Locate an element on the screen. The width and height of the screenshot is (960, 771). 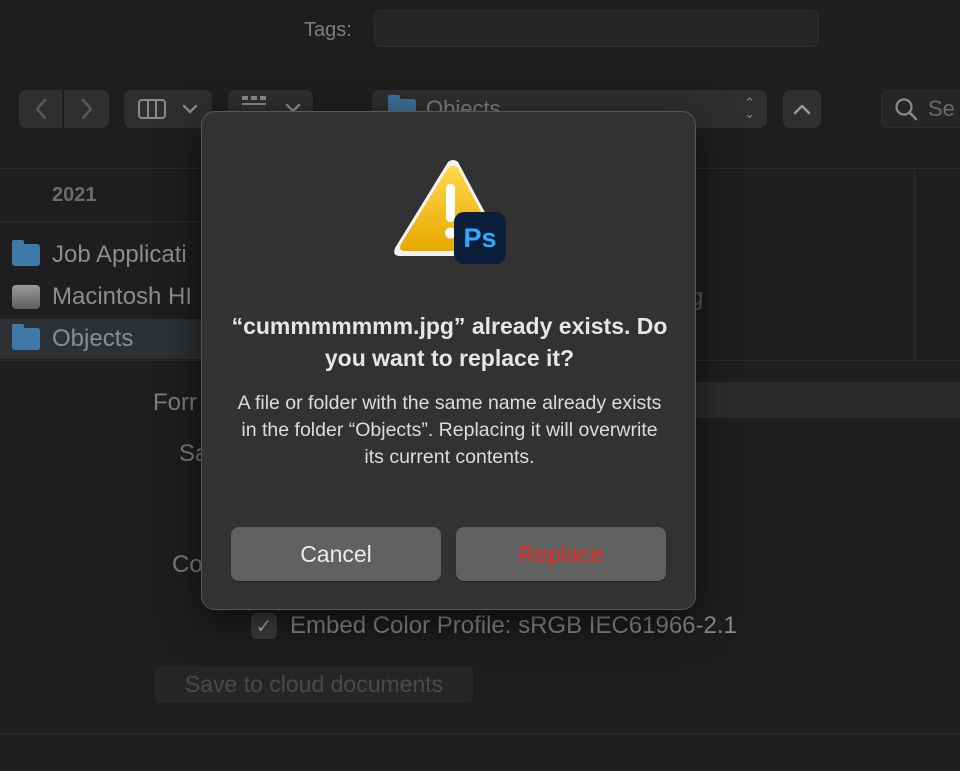
save-to-cloud-button: Save to cloud documents is located at coordinates (314, 684).